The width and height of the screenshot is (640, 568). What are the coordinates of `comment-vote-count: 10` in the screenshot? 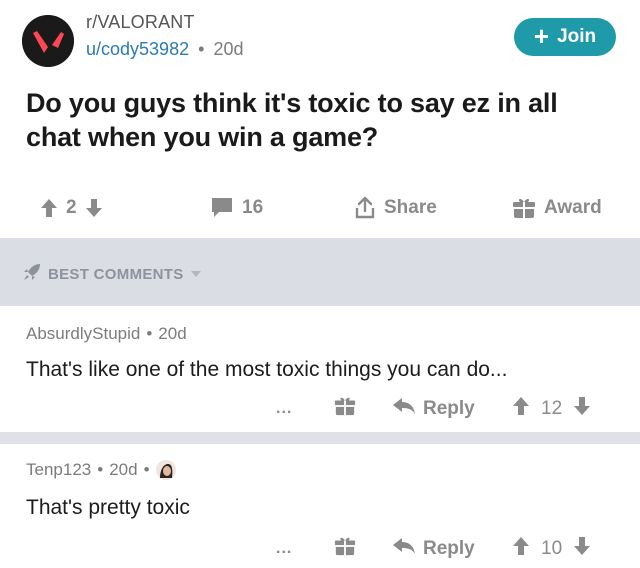 It's located at (552, 548).